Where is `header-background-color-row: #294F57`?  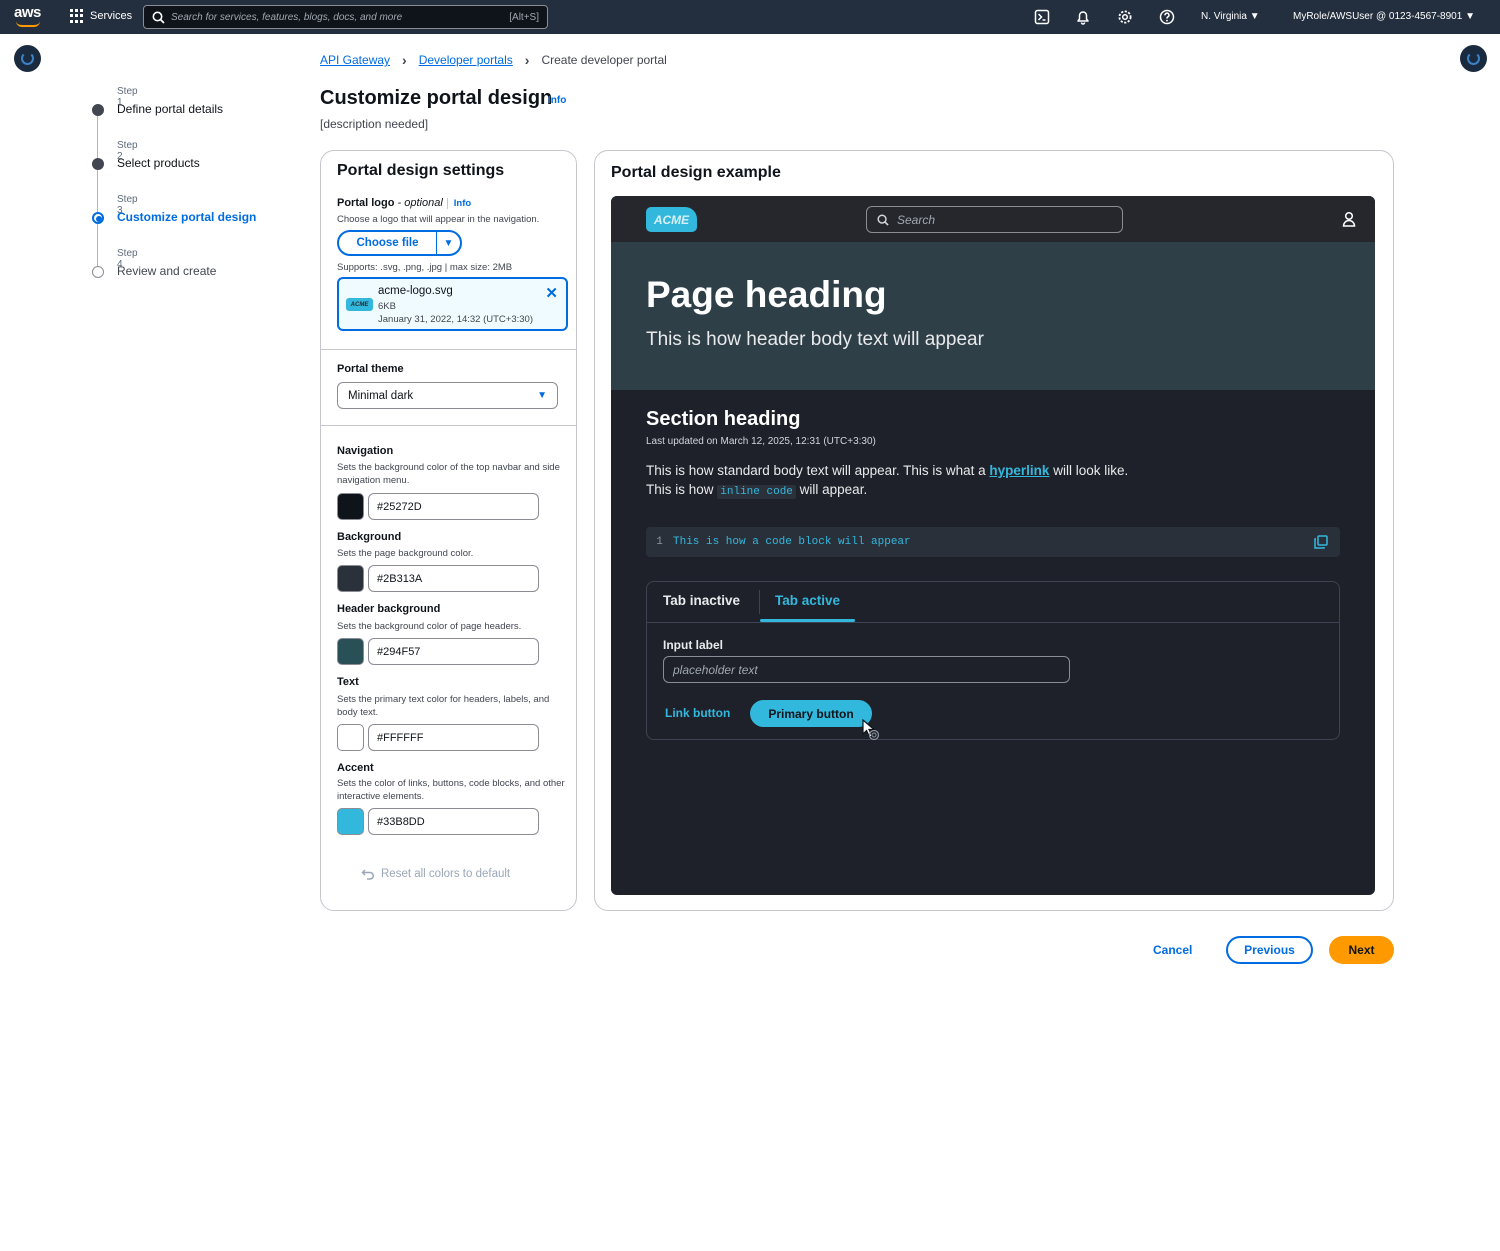
header-background-color-row: #294F57 is located at coordinates (438, 651).